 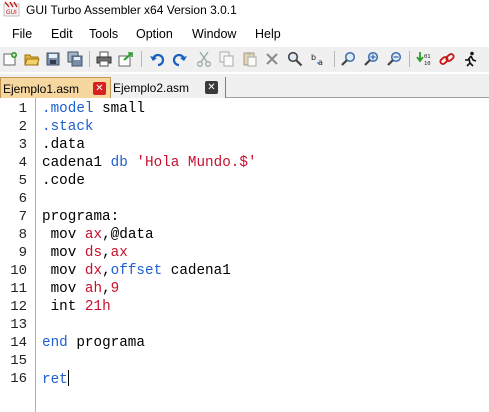 What do you see at coordinates (154, 34) in the screenshot?
I see `menu-option: Option` at bounding box center [154, 34].